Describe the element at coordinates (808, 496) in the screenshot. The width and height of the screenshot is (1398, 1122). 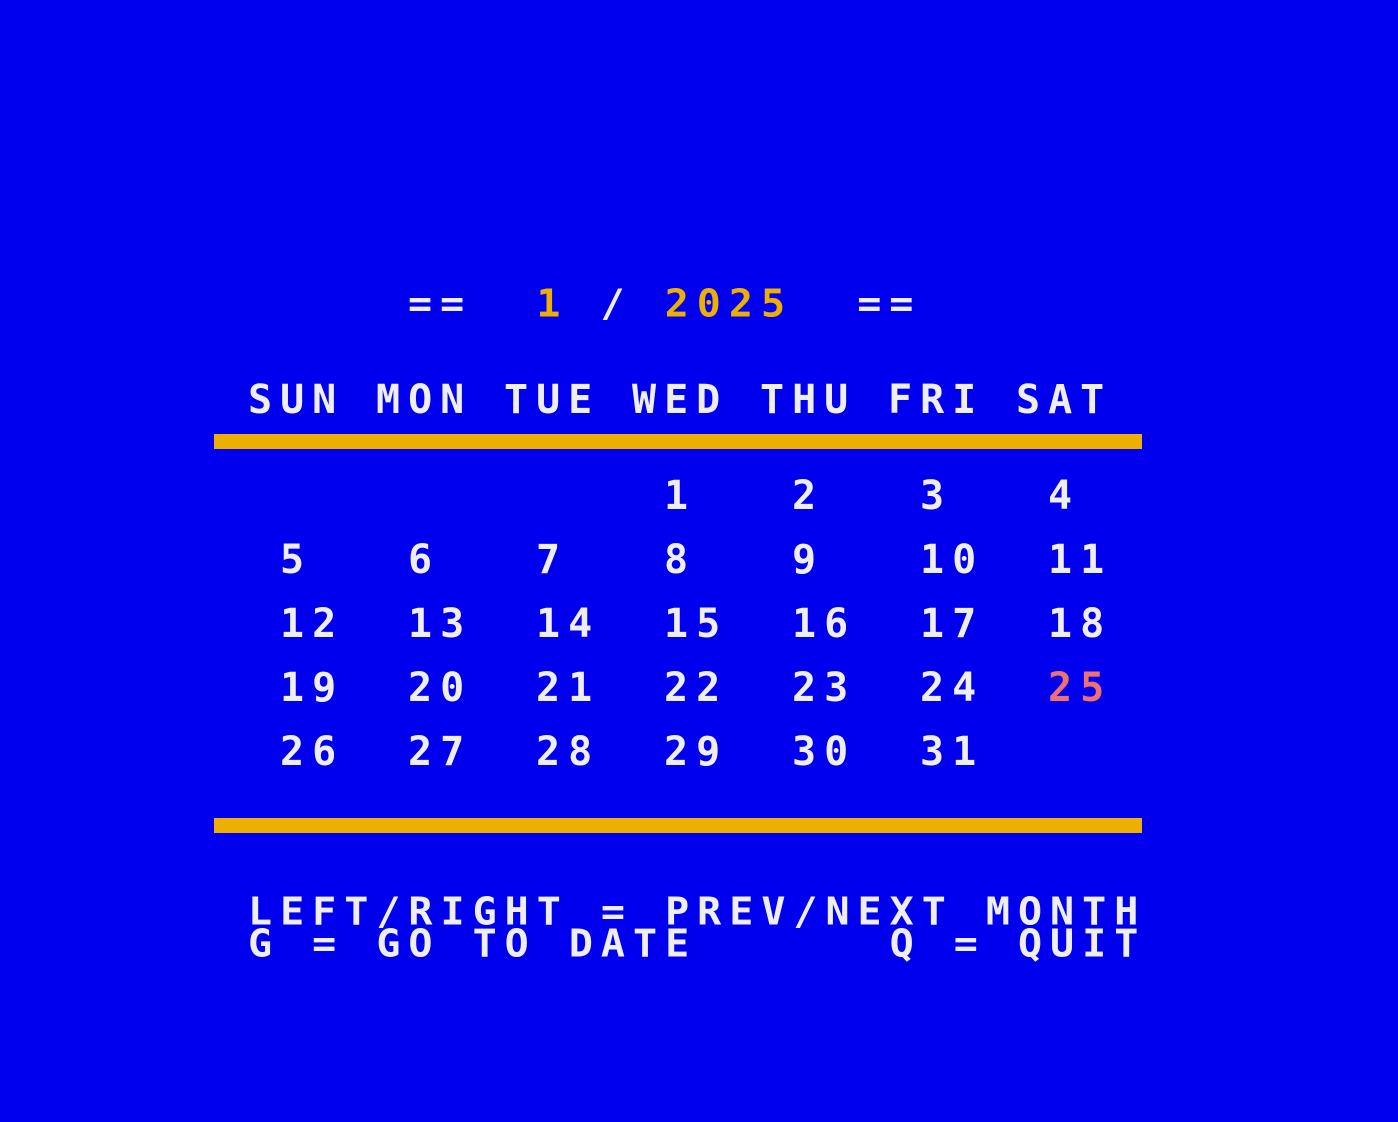
I see `day-cell: 2` at that location.